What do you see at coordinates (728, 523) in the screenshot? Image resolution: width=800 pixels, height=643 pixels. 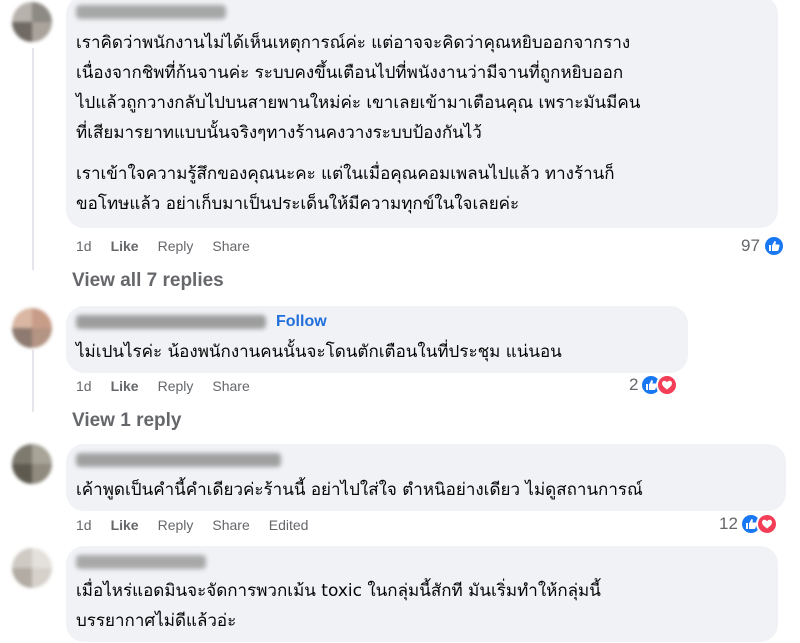 I see `reaction-count: 12` at bounding box center [728, 523].